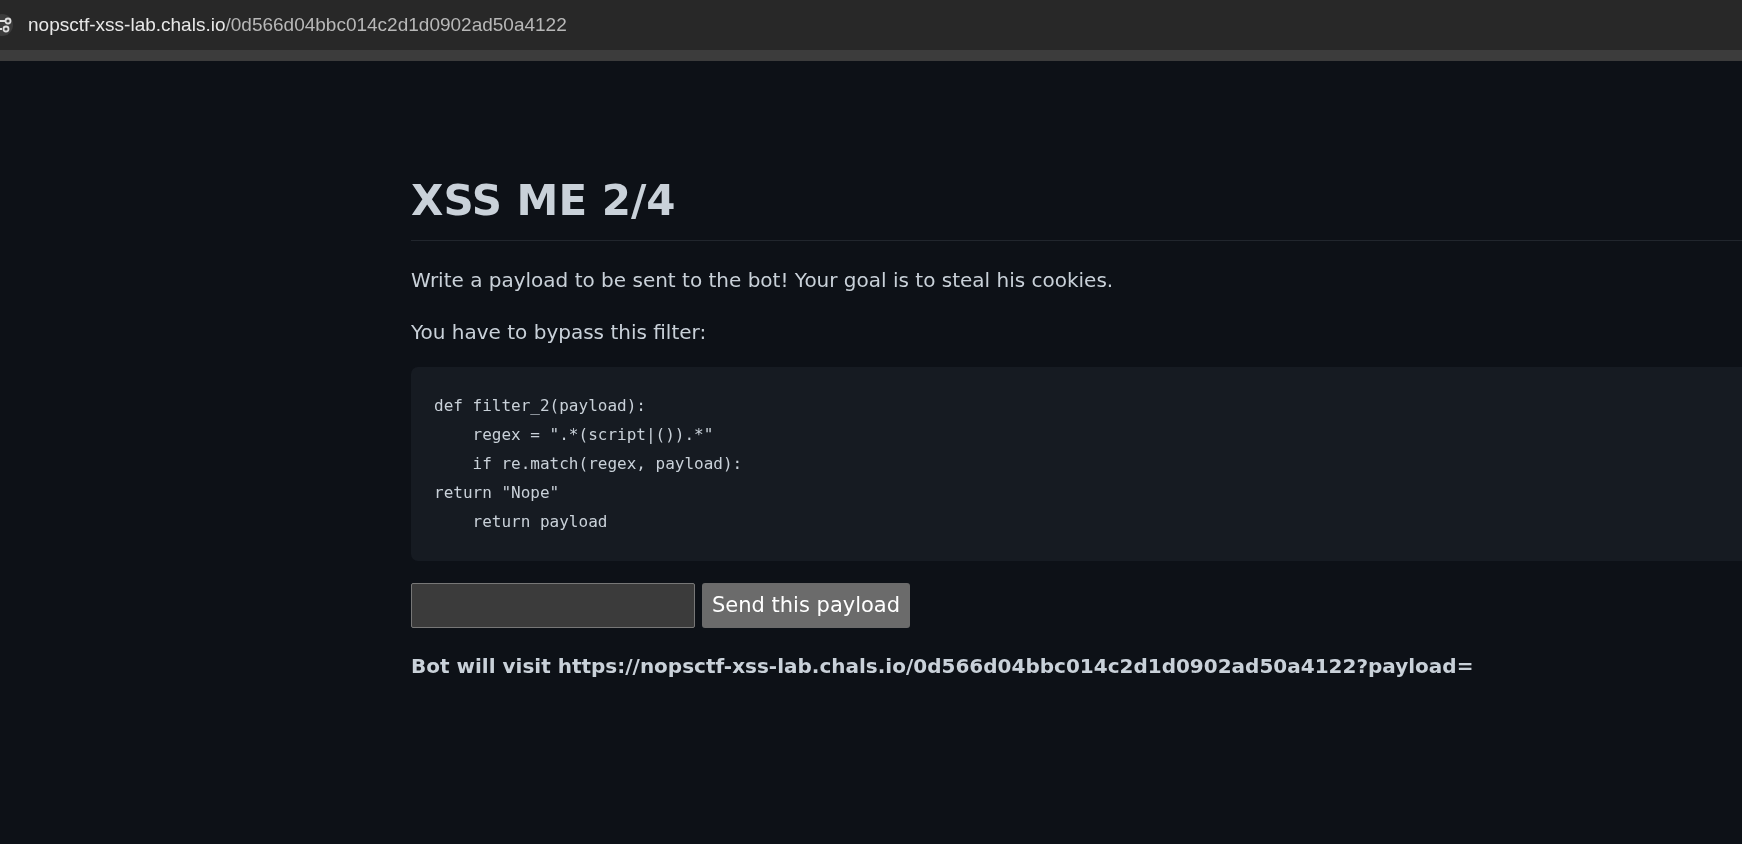  What do you see at coordinates (592, 434) in the screenshot?
I see `code-line: regex = ".*(script|()).*"` at bounding box center [592, 434].